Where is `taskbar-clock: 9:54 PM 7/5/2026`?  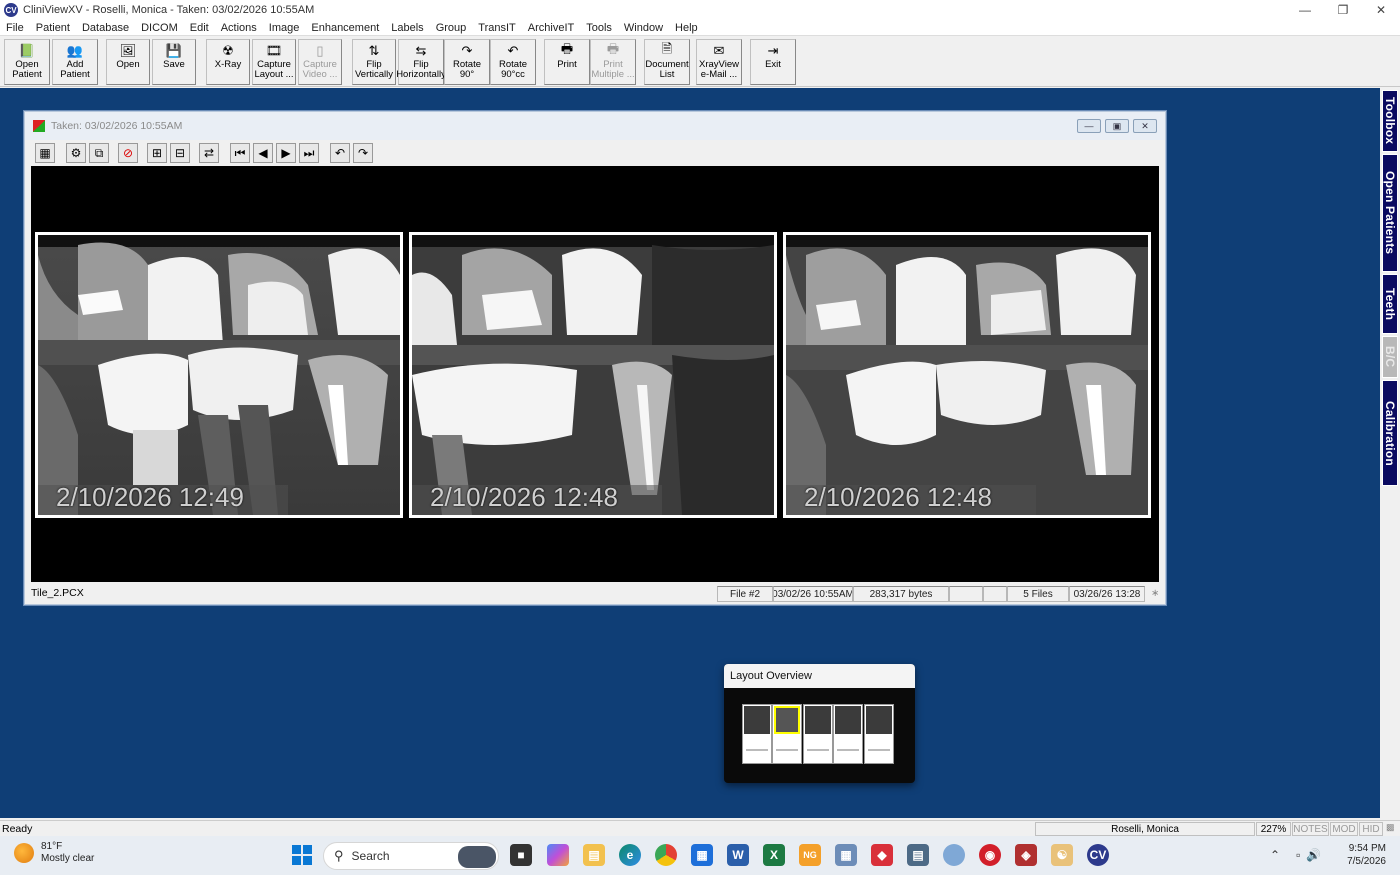 taskbar-clock: 9:54 PM 7/5/2026 is located at coordinates (1363, 855).